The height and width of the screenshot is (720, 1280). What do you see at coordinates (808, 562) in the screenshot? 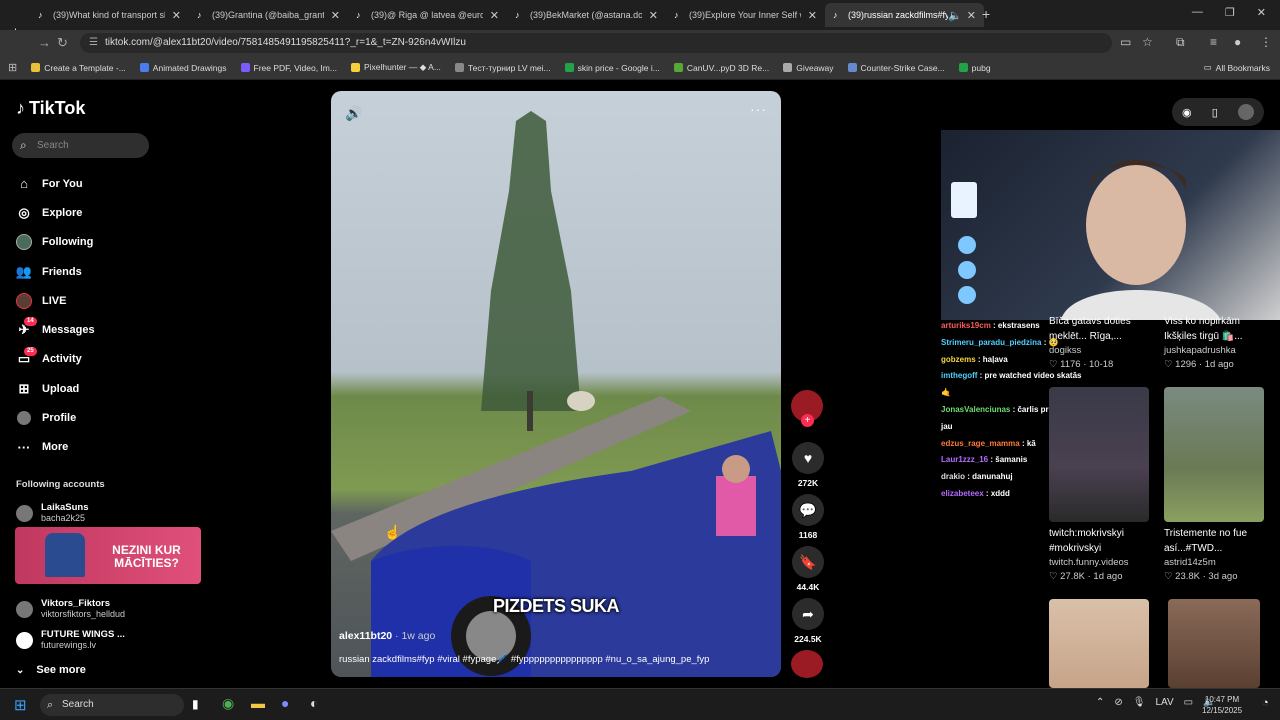
I see `bookmark-icon: 🔖` at bounding box center [808, 562].